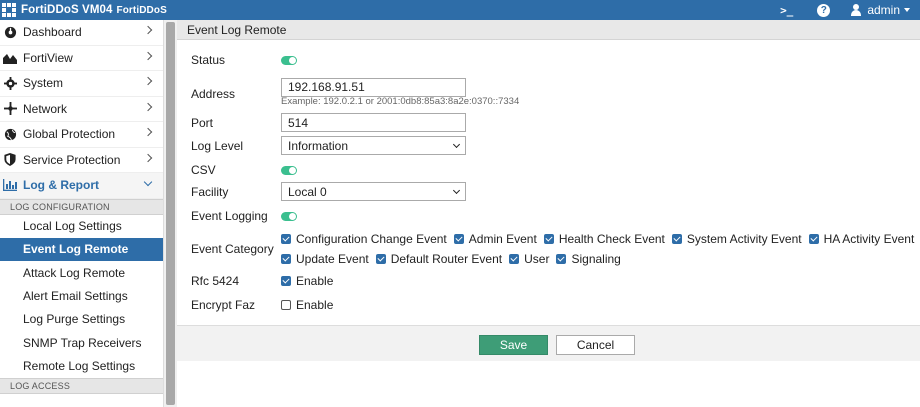 The height and width of the screenshot is (407, 920). Describe the element at coordinates (537, 259) in the screenshot. I see `checkbox-label: User` at that location.